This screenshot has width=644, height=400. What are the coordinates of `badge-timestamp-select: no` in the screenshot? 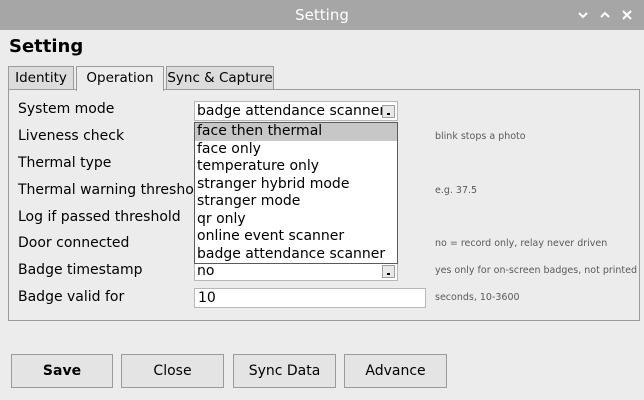 It's located at (296, 271).